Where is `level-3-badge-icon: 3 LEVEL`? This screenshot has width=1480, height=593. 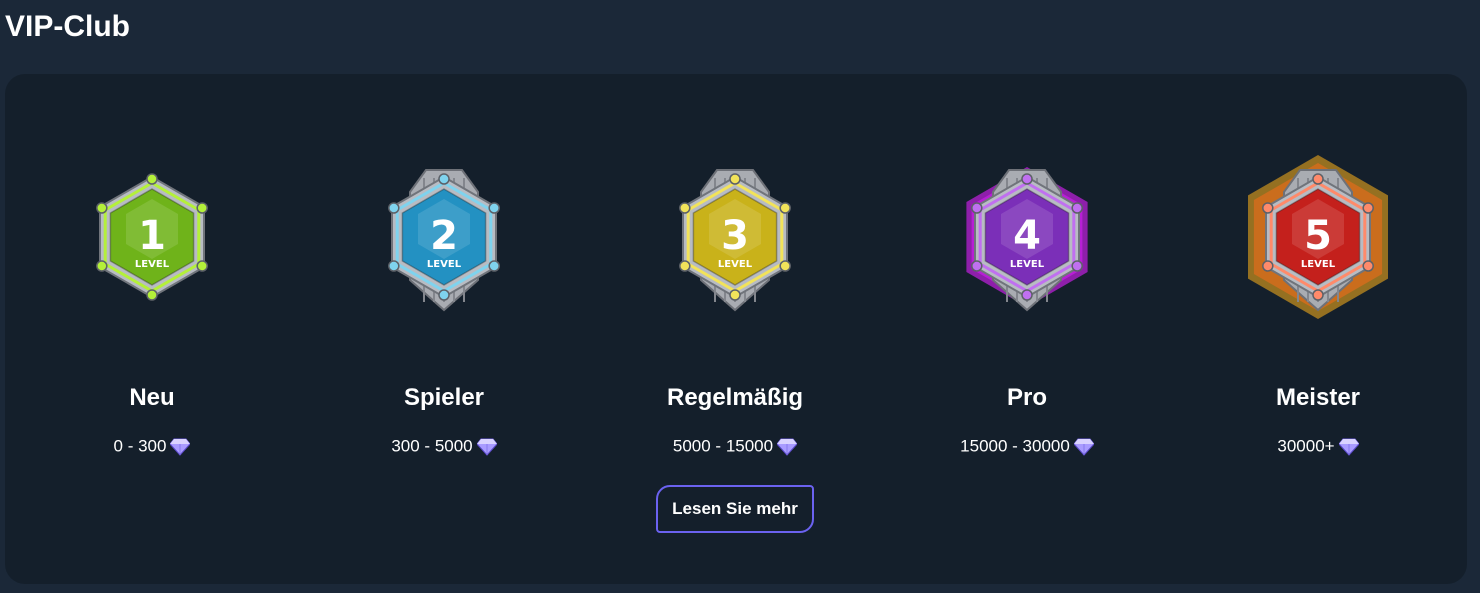
level-3-badge-icon: 3 LEVEL is located at coordinates (735, 242).